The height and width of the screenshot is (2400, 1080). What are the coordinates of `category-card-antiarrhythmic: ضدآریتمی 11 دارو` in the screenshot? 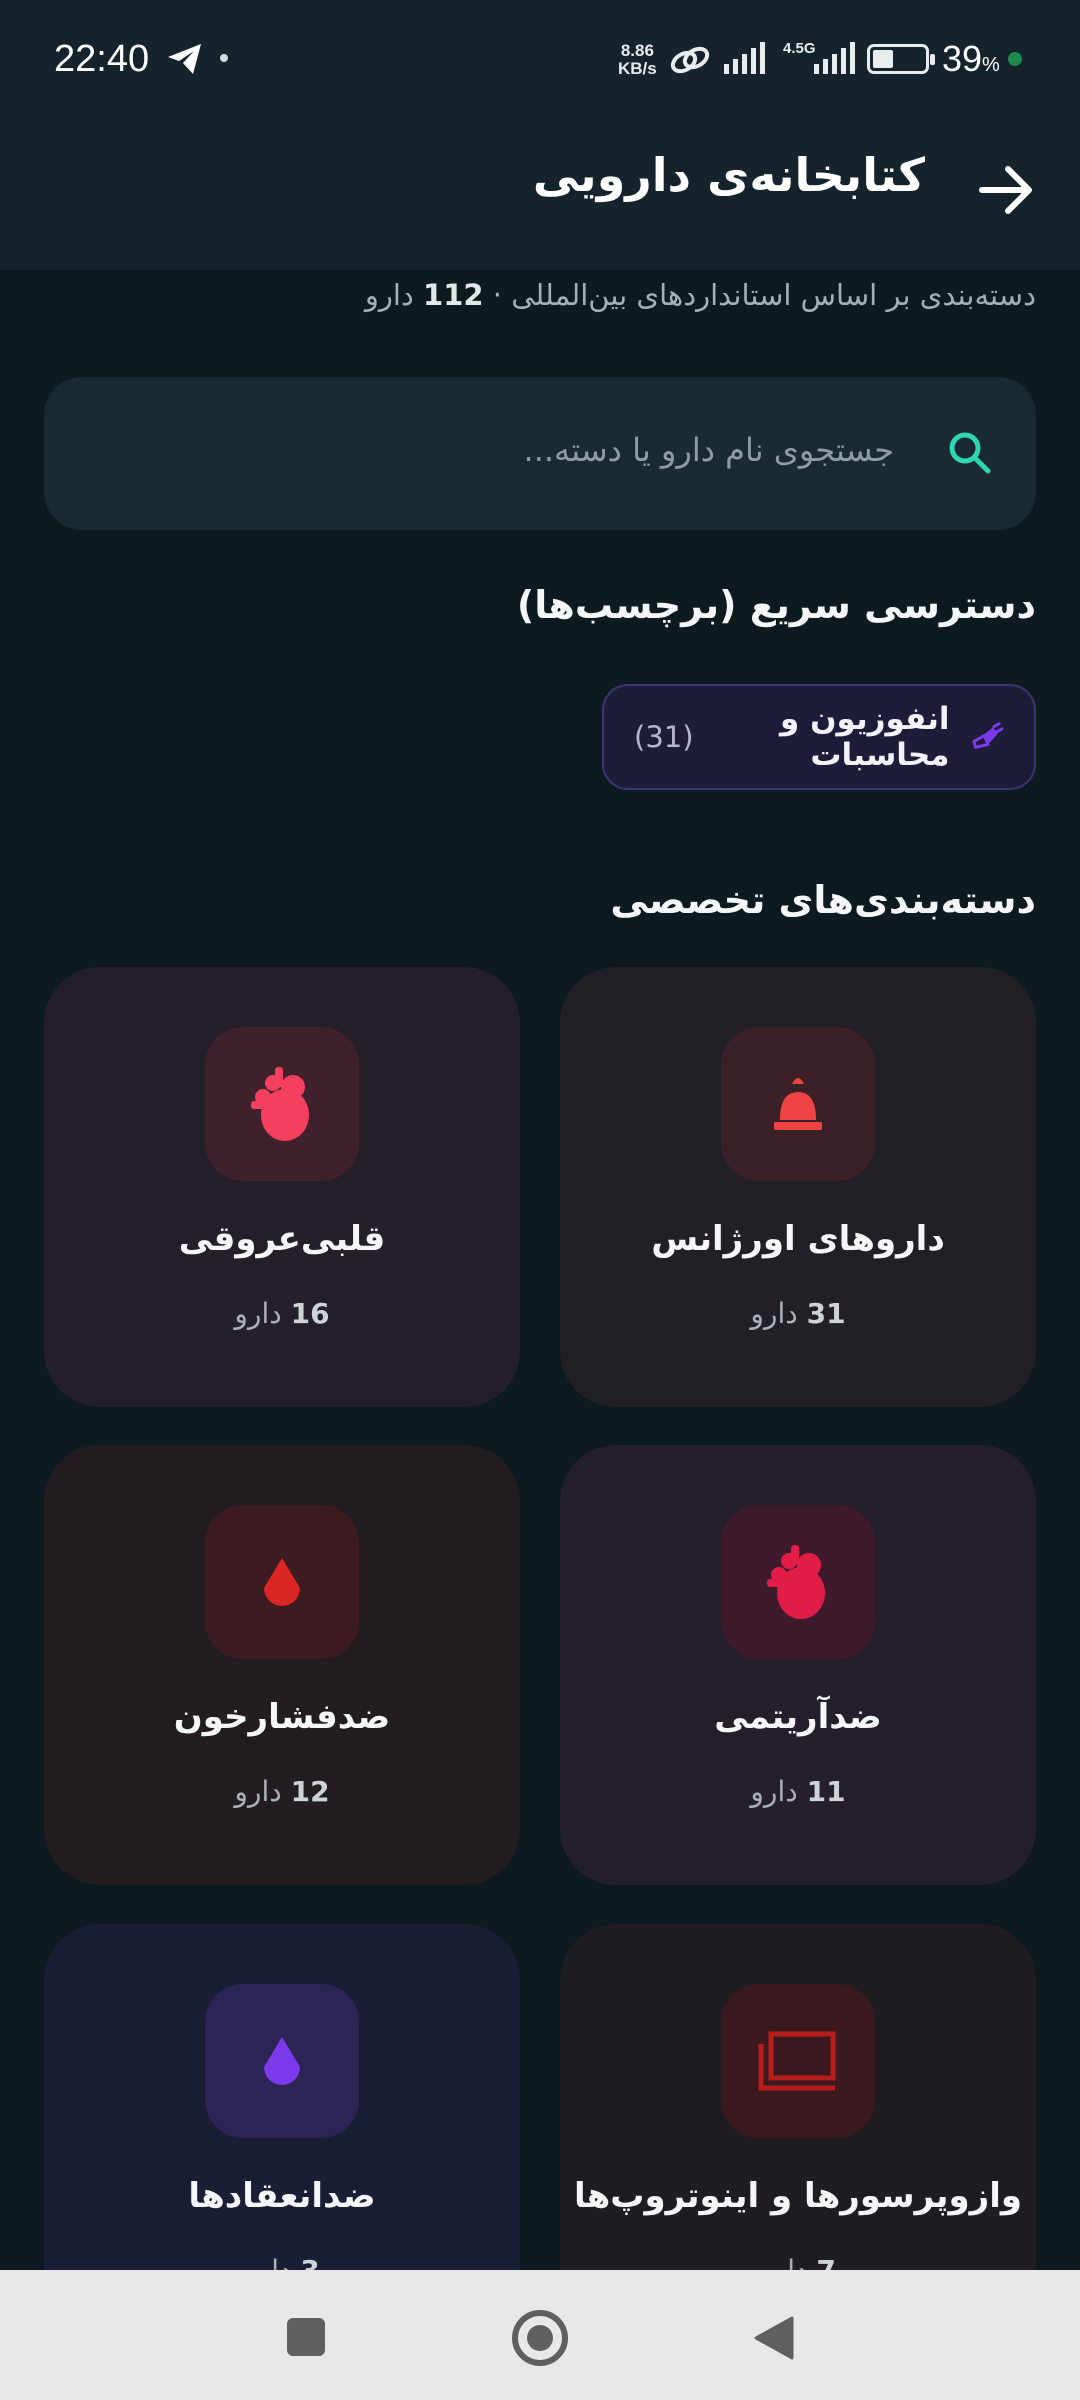 It's located at (798, 1665).